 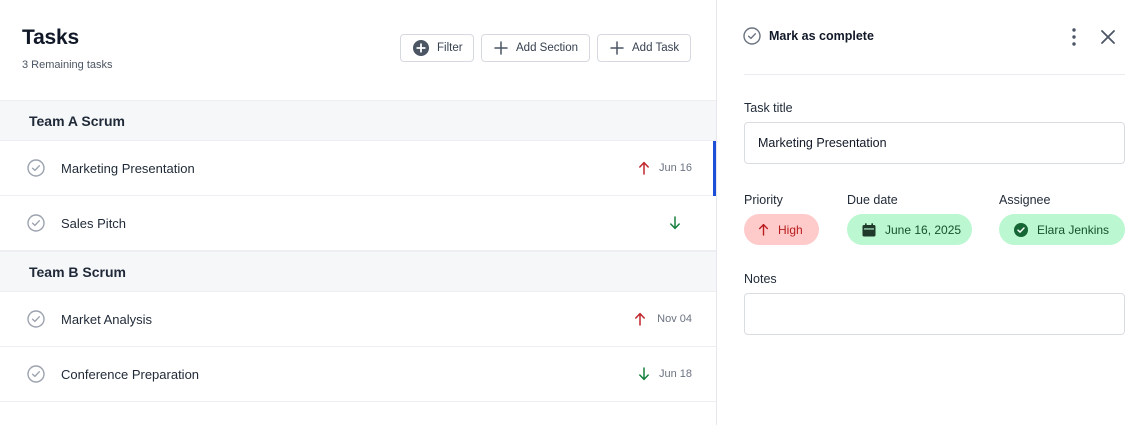 What do you see at coordinates (1074, 37) in the screenshot?
I see `more-vertical-icon` at bounding box center [1074, 37].